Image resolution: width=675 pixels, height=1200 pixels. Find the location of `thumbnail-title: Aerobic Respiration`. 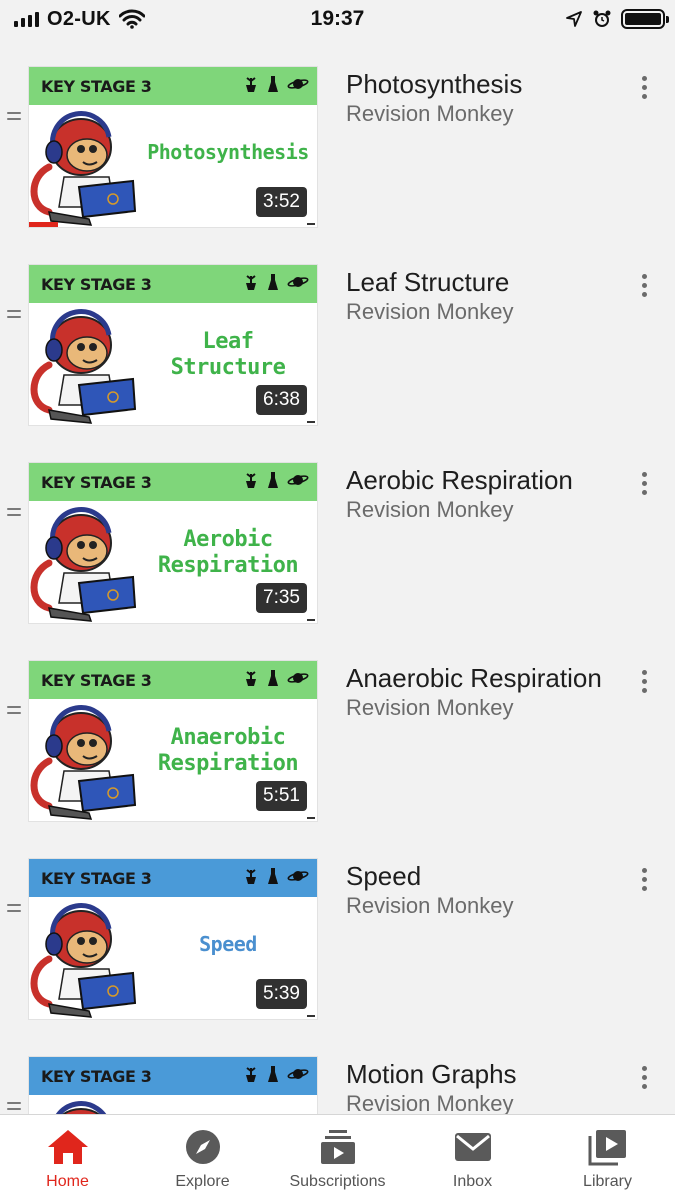

thumbnail-title: Aerobic Respiration is located at coordinates (228, 553).